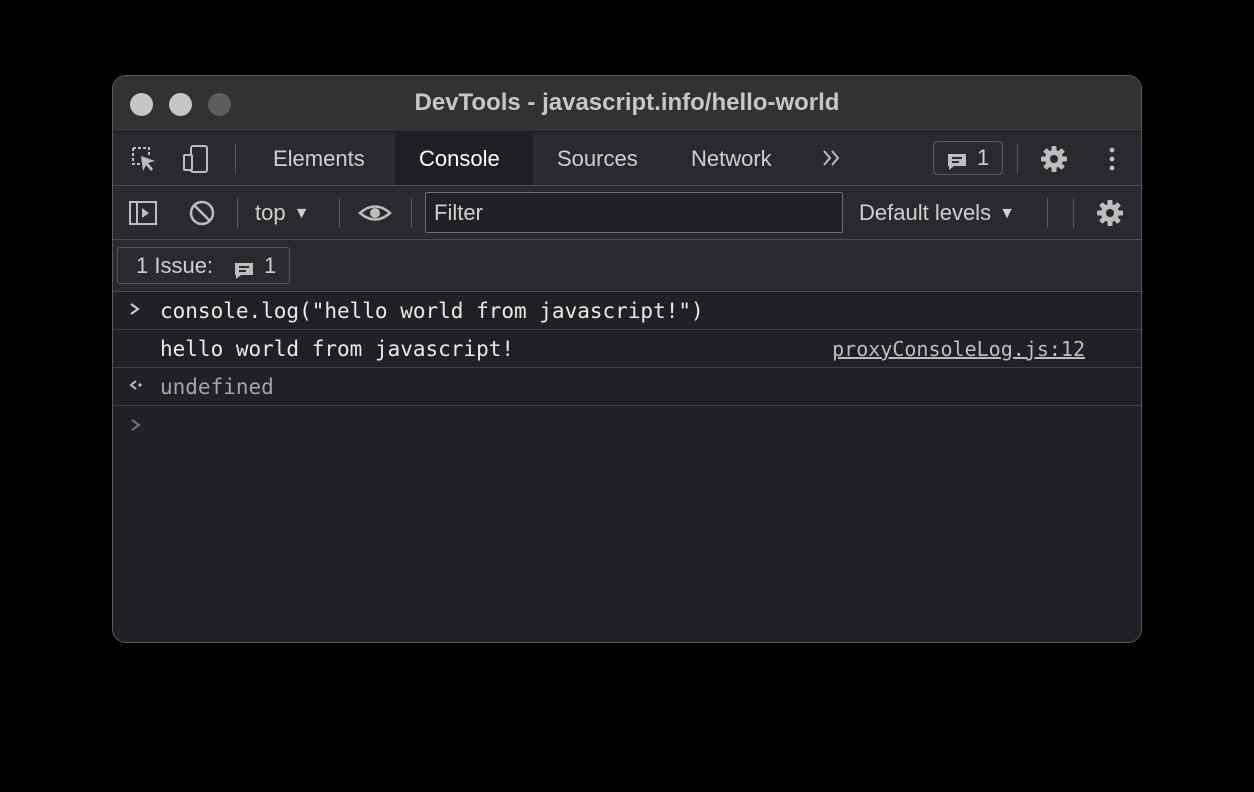  I want to click on device-toolbar-icon, so click(196, 159).